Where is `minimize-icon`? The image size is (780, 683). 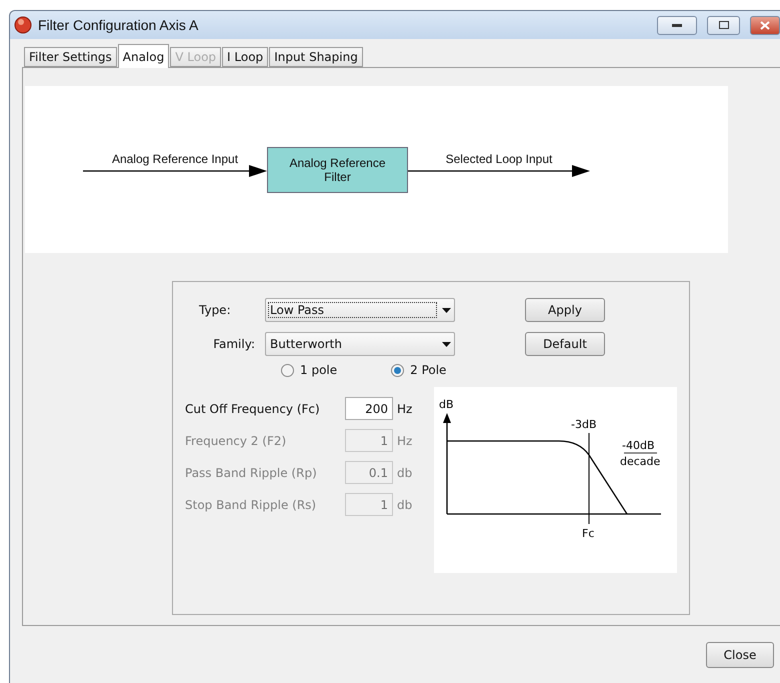 minimize-icon is located at coordinates (677, 25).